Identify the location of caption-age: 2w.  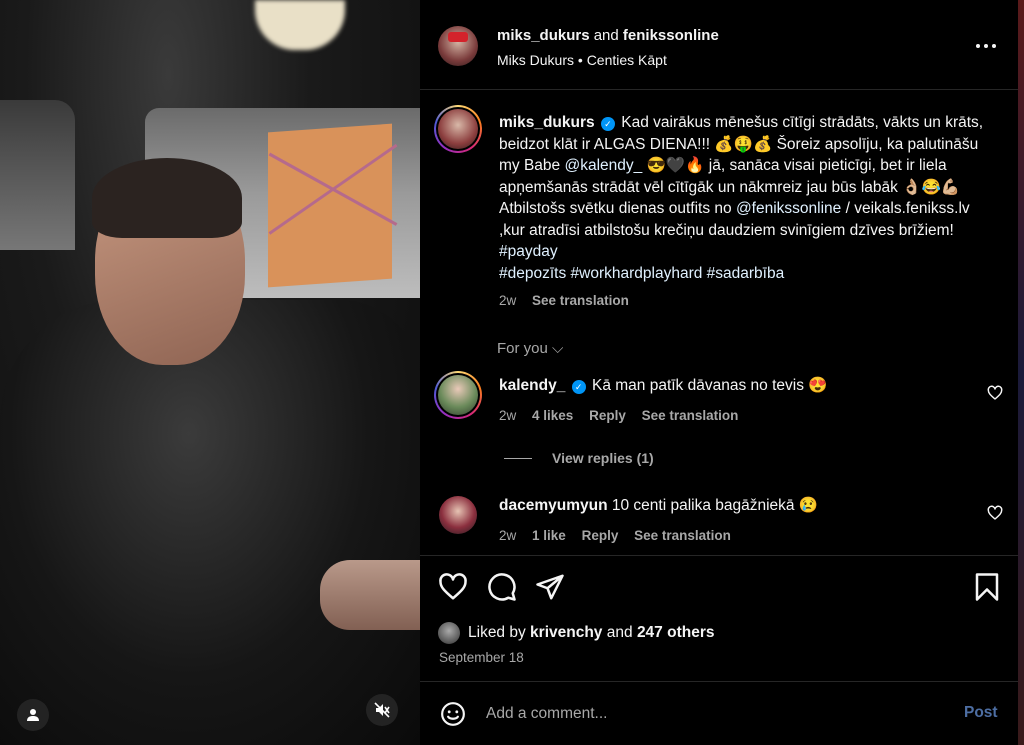
(508, 300).